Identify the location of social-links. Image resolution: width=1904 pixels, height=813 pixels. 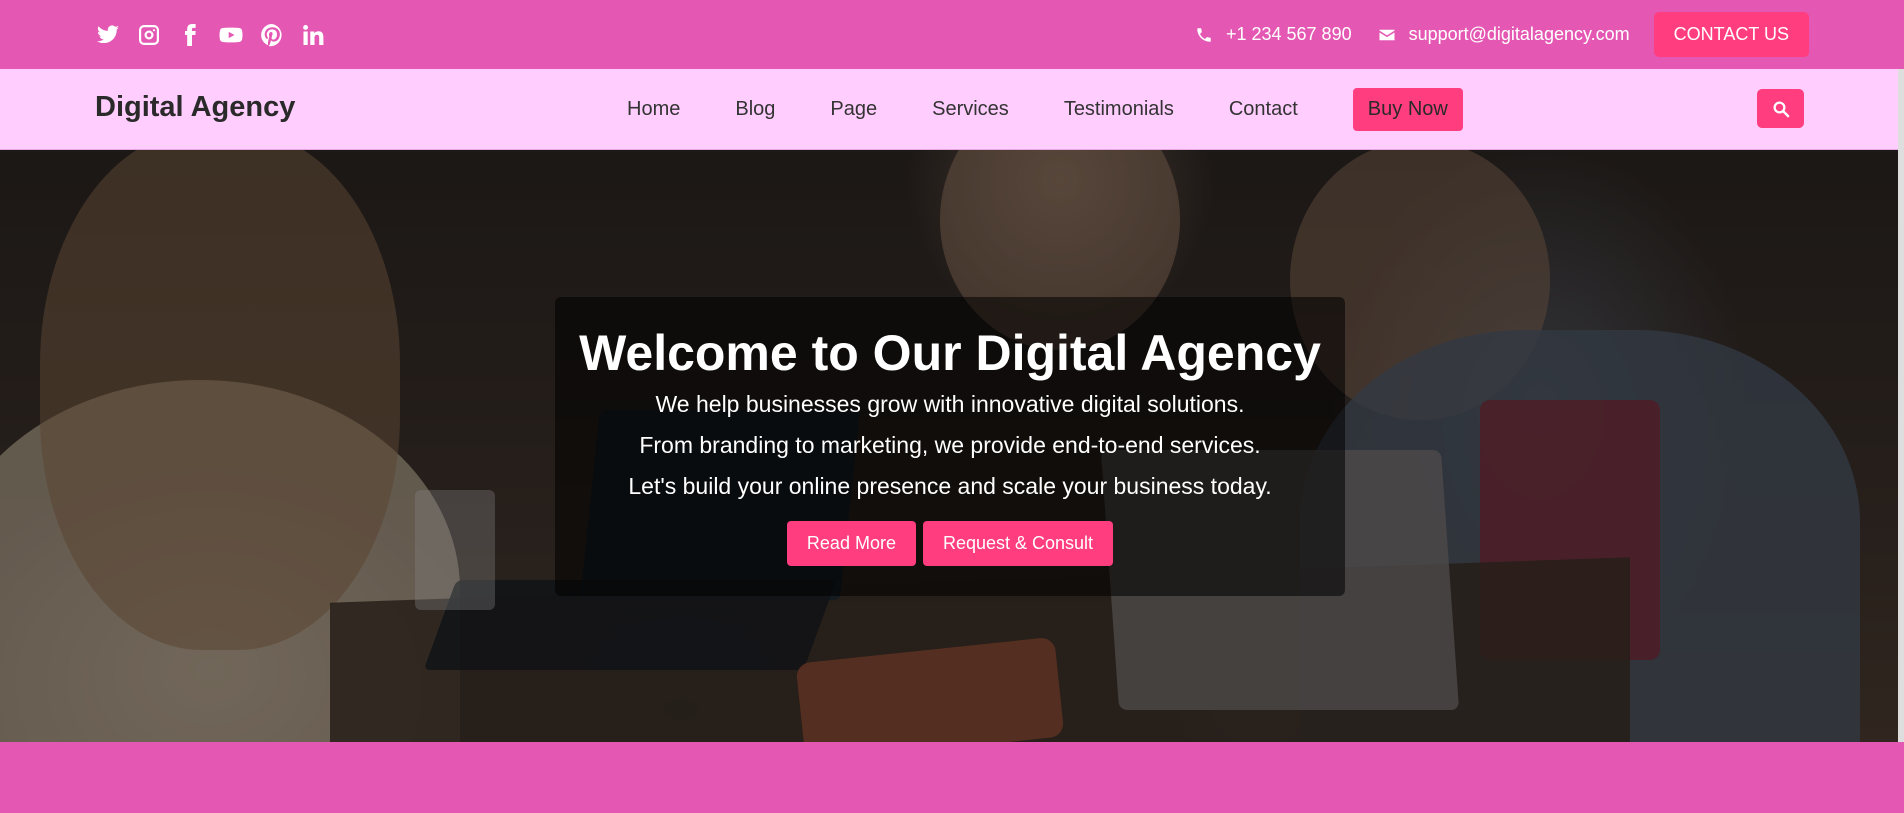
(210, 34).